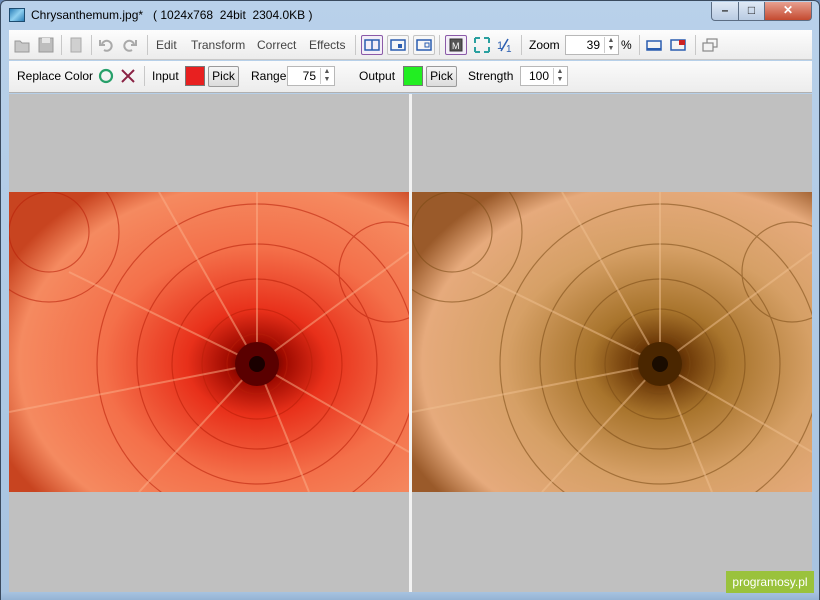 The width and height of the screenshot is (820, 600). I want to click on menu-correct: Correct, so click(276, 45).